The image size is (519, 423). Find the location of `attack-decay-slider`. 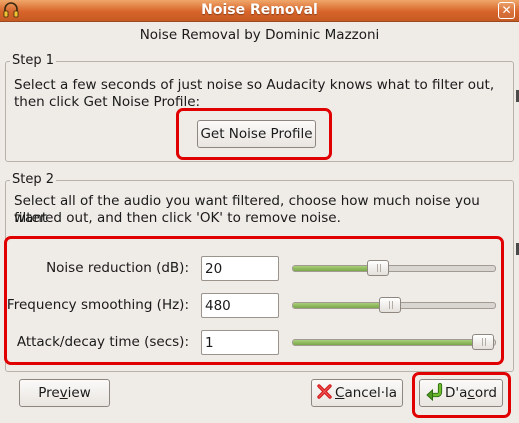

attack-decay-slider is located at coordinates (394, 342).